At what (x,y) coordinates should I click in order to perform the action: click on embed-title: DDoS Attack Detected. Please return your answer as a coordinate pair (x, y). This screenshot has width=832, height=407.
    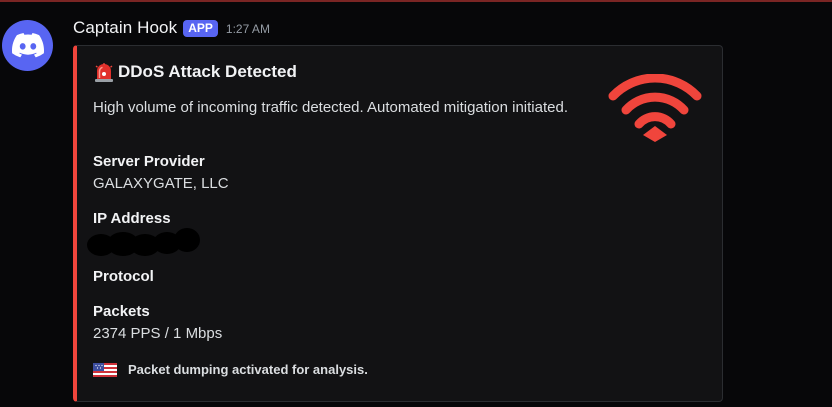
    Looking at the image, I should click on (195, 72).